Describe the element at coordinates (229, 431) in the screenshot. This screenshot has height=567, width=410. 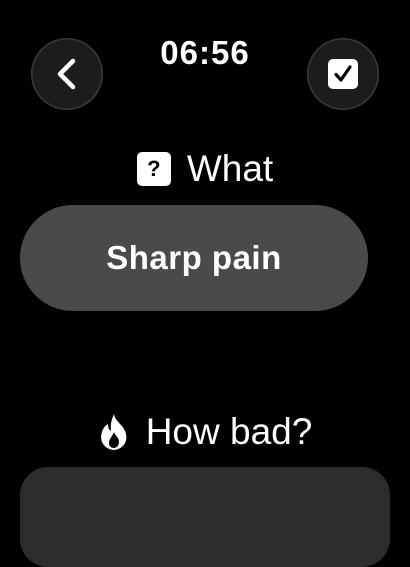
I see `how-bad-label: How bad?` at that location.